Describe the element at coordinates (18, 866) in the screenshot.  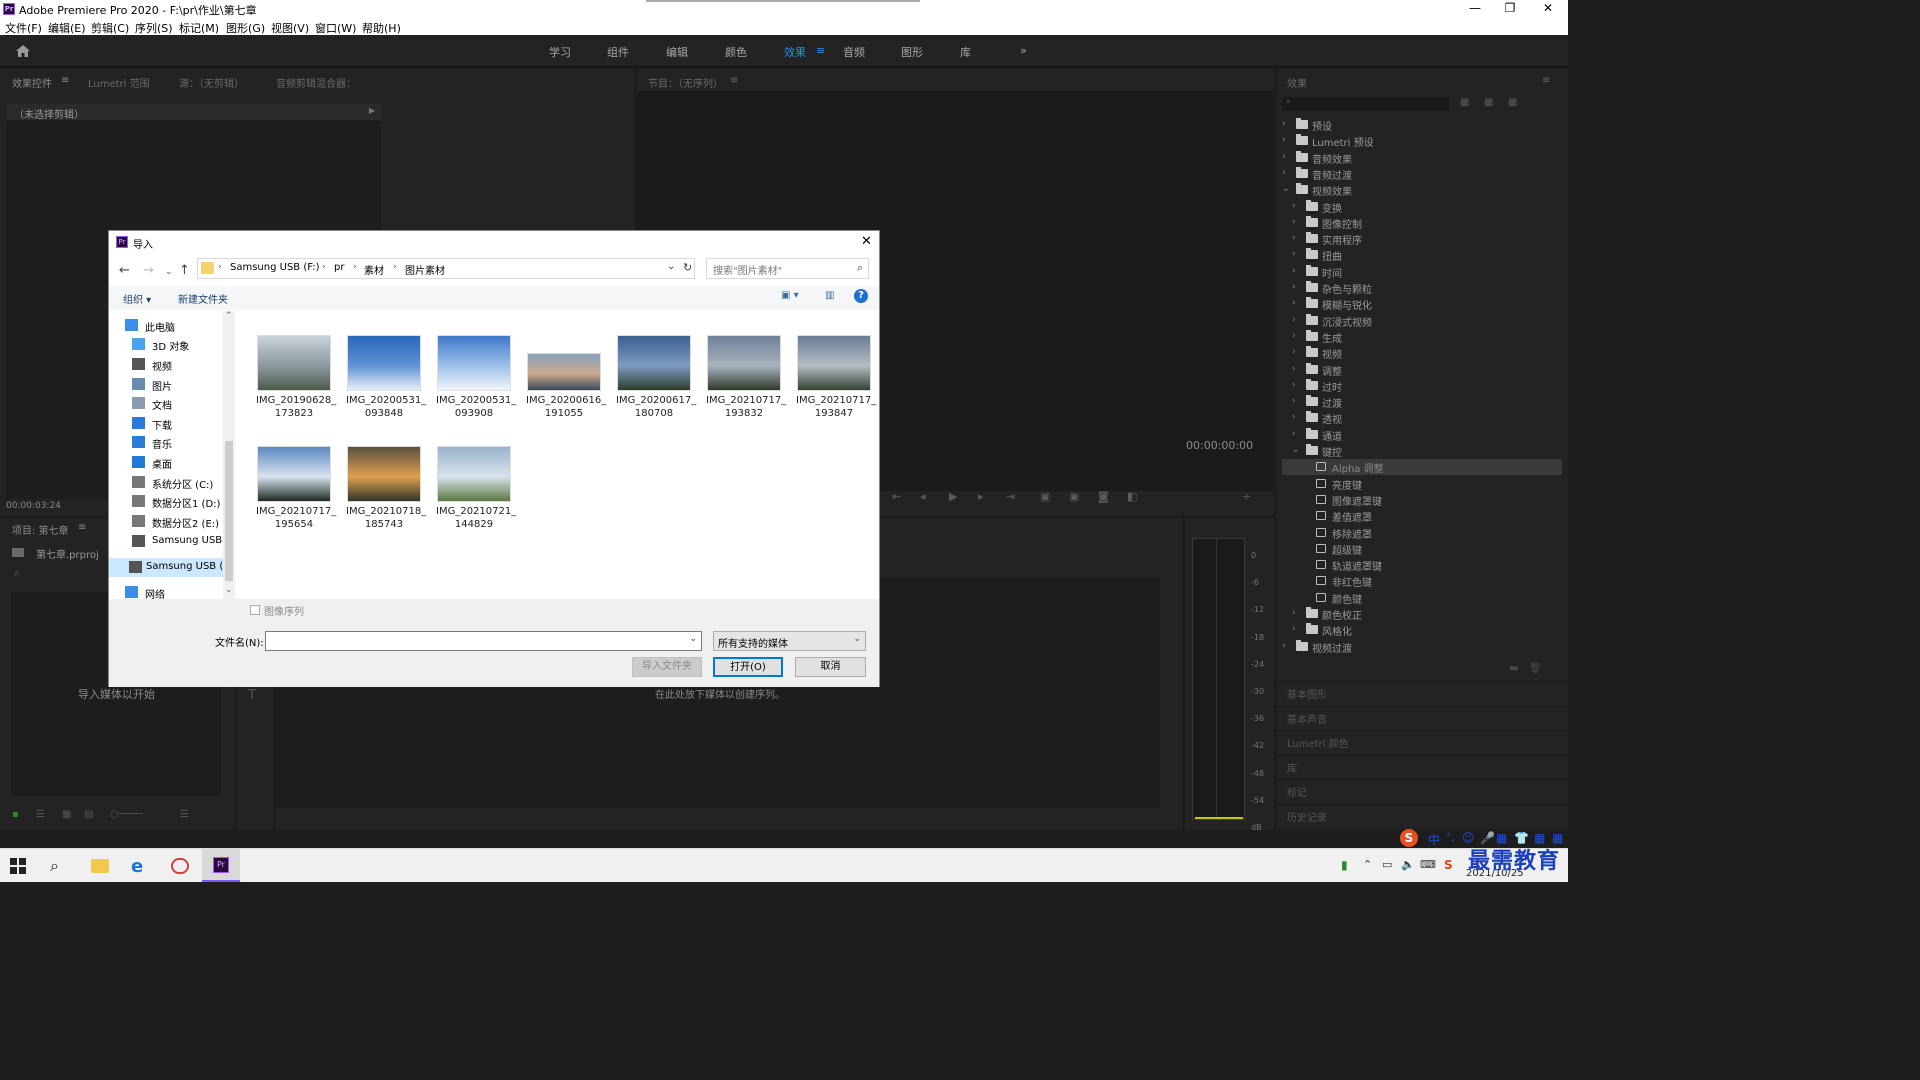
I see `windows-start-icon` at that location.